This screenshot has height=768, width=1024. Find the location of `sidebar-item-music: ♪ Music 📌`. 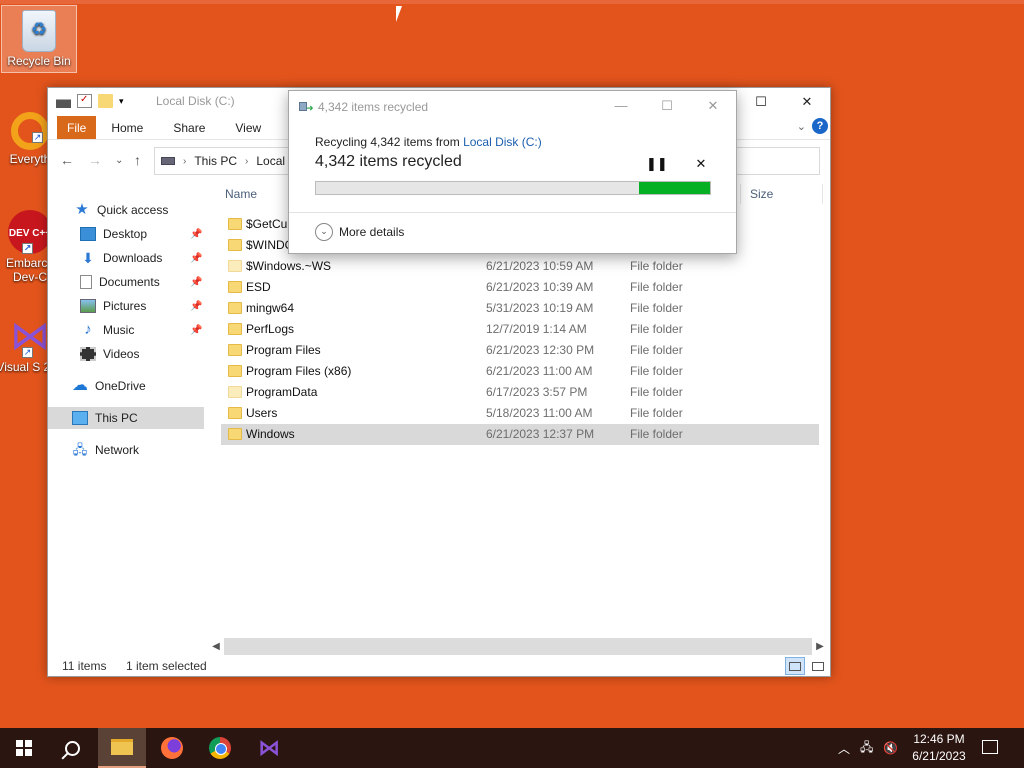

sidebar-item-music: ♪ Music 📌 is located at coordinates (142, 330).